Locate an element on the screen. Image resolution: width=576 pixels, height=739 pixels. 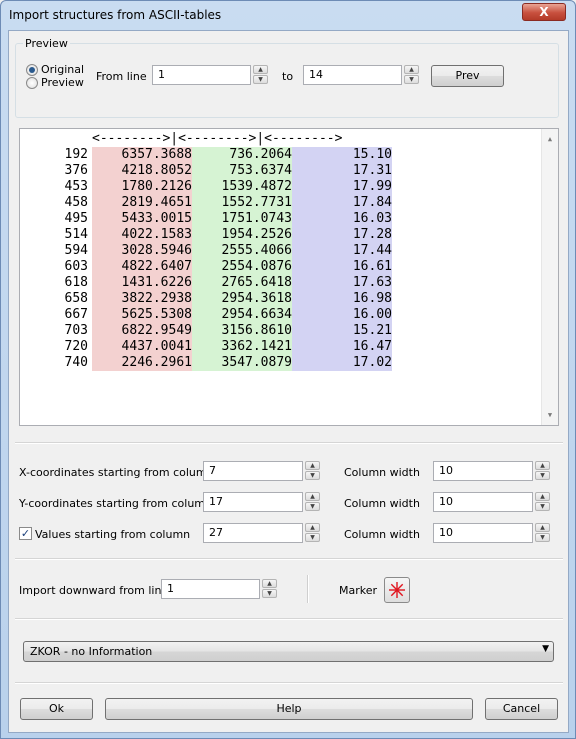
import-line-stepper: ▲ ▼ is located at coordinates (269, 589).